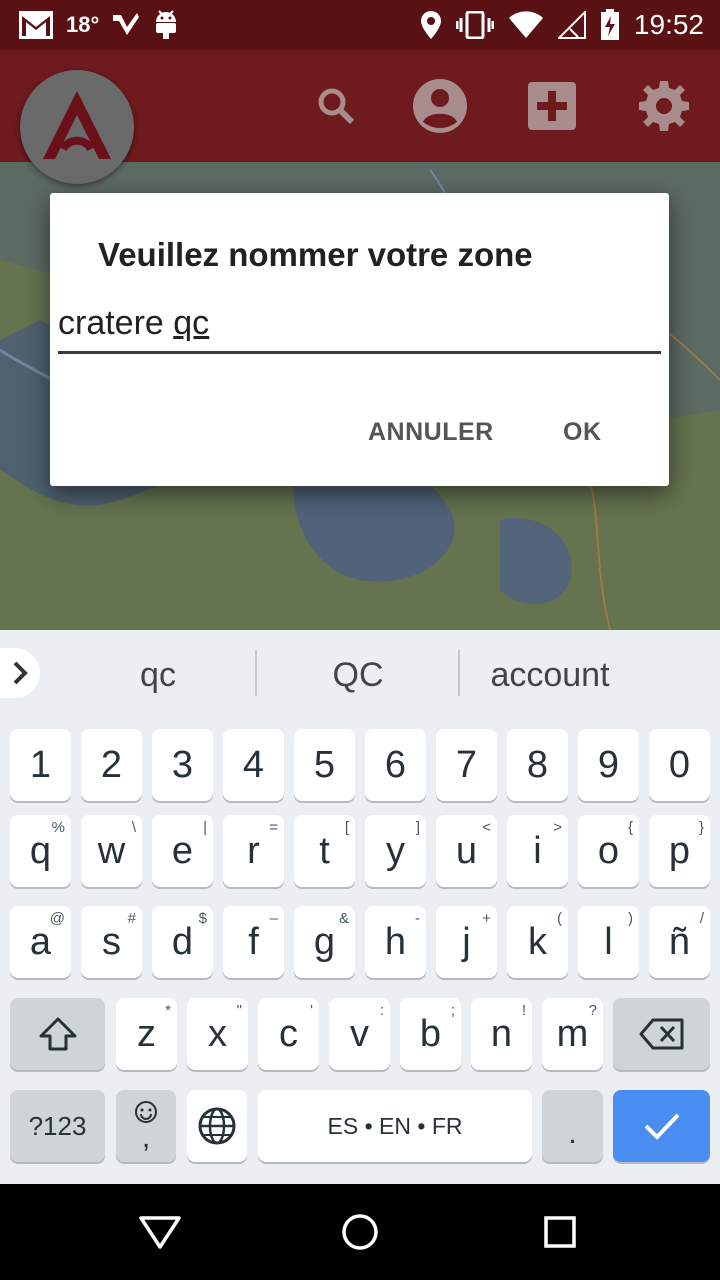  Describe the element at coordinates (182, 851) in the screenshot. I see `key-e: e |` at that location.